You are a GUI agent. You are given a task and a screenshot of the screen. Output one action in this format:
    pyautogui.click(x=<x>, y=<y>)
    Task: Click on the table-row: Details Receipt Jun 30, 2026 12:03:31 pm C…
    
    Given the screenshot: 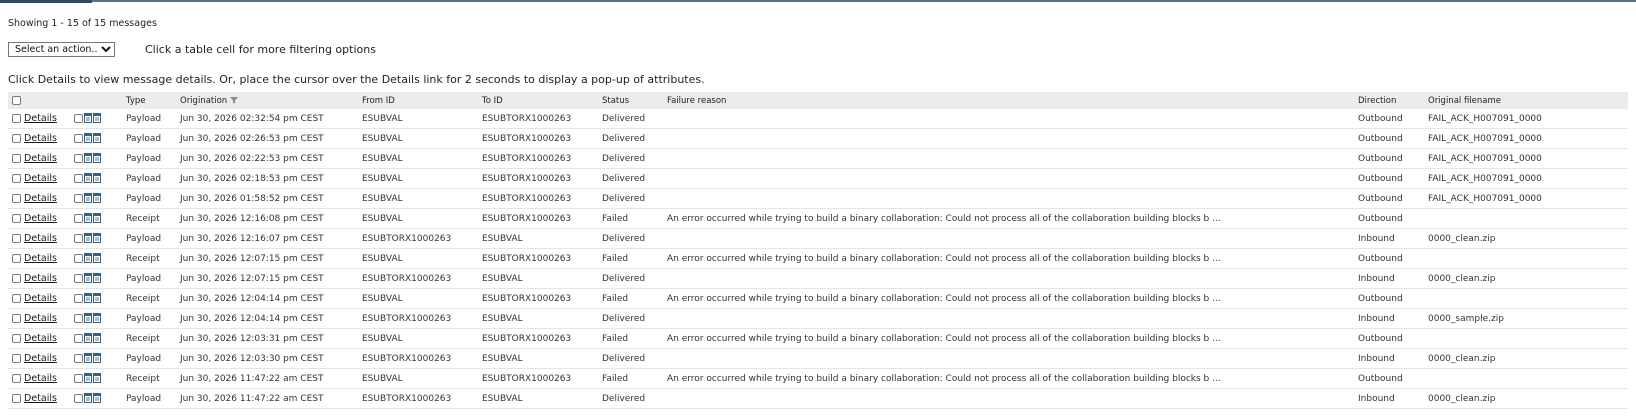 What is the action you would take?
    pyautogui.click(x=818, y=338)
    